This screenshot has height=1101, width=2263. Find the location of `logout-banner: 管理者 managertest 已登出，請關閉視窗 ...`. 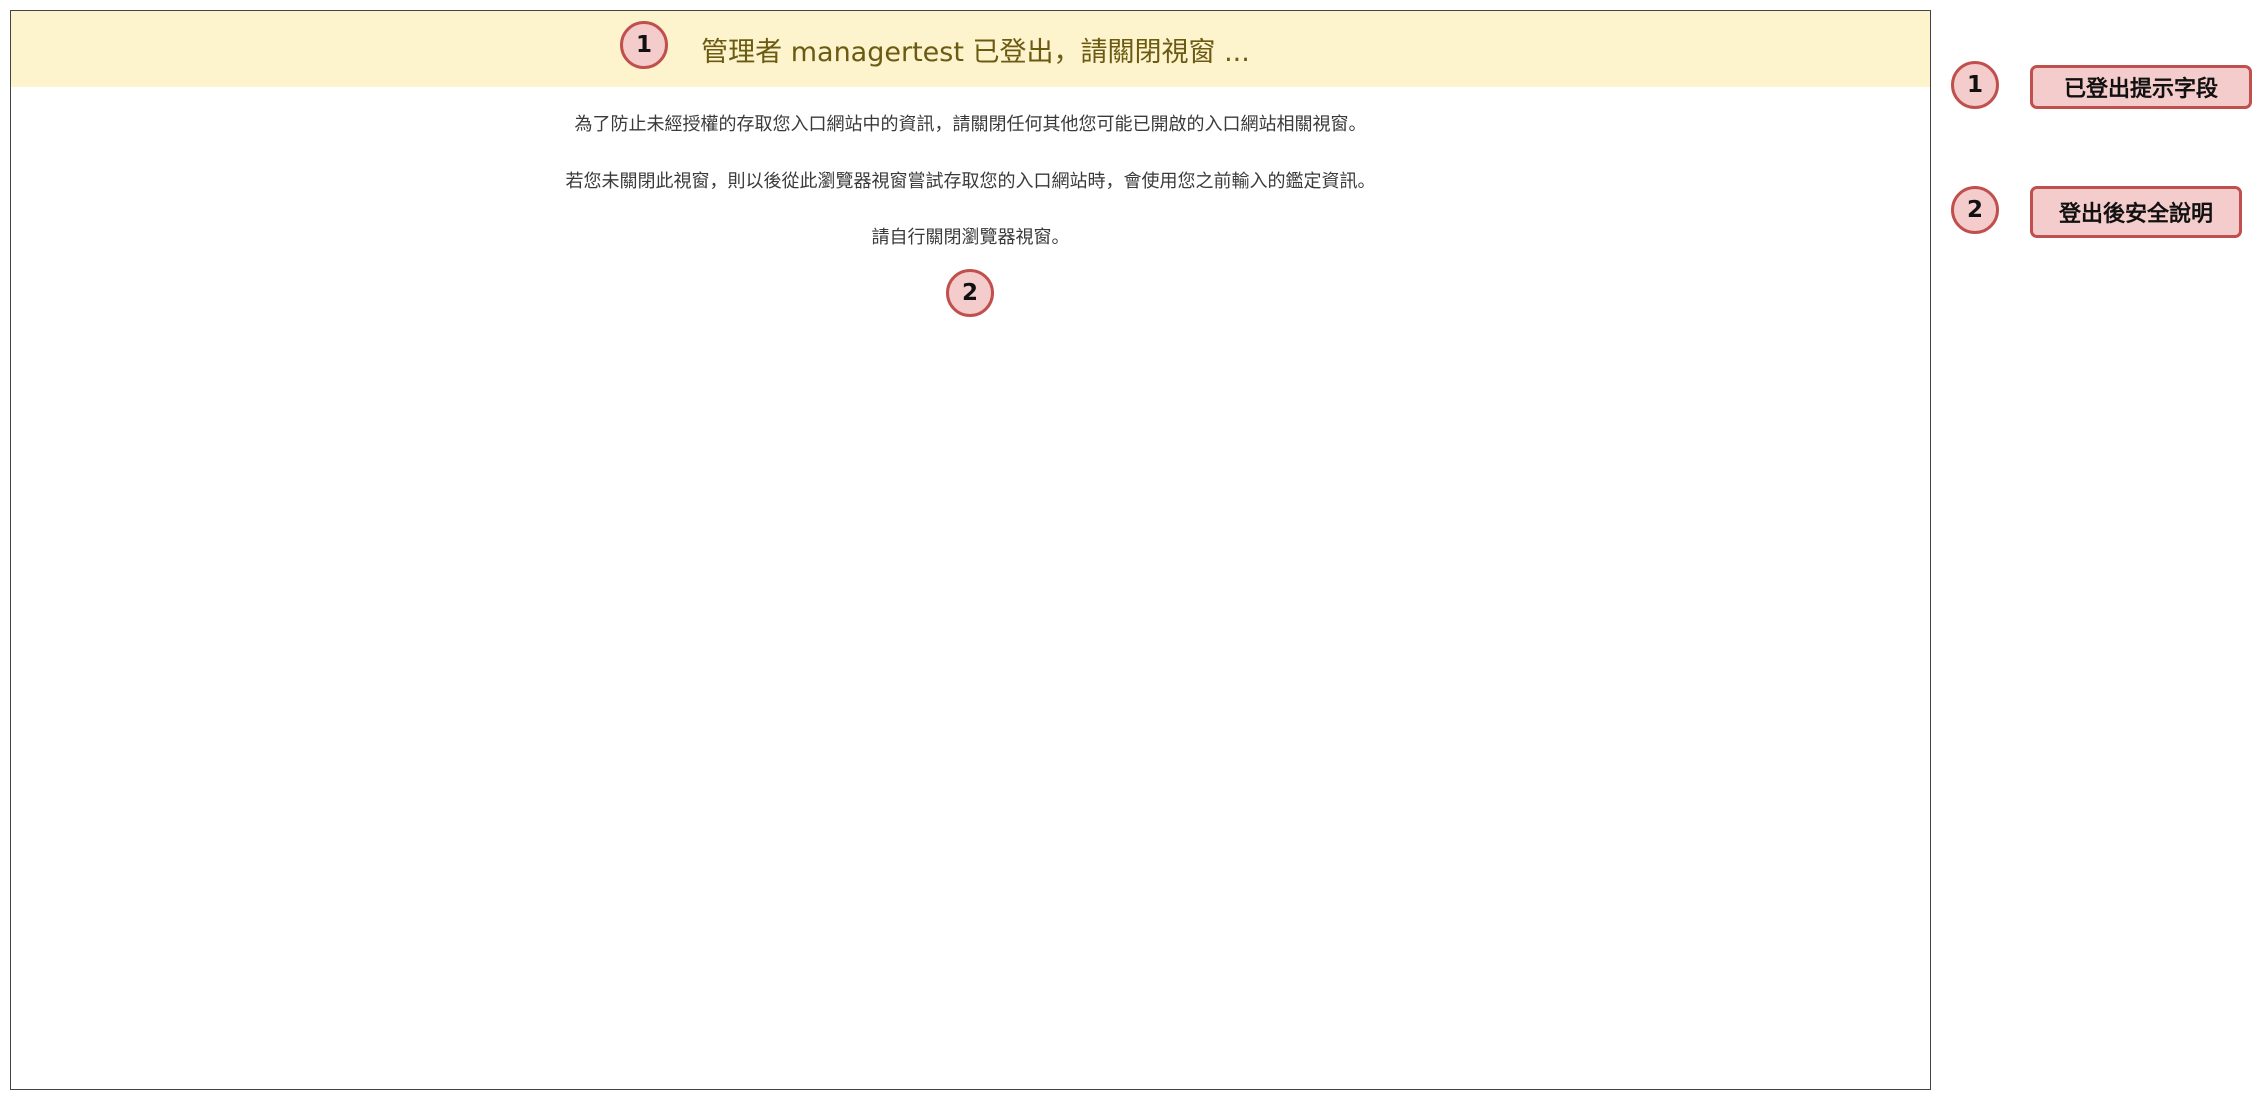

logout-banner: 管理者 managertest 已登出，請關閉視窗 ... is located at coordinates (970, 49).